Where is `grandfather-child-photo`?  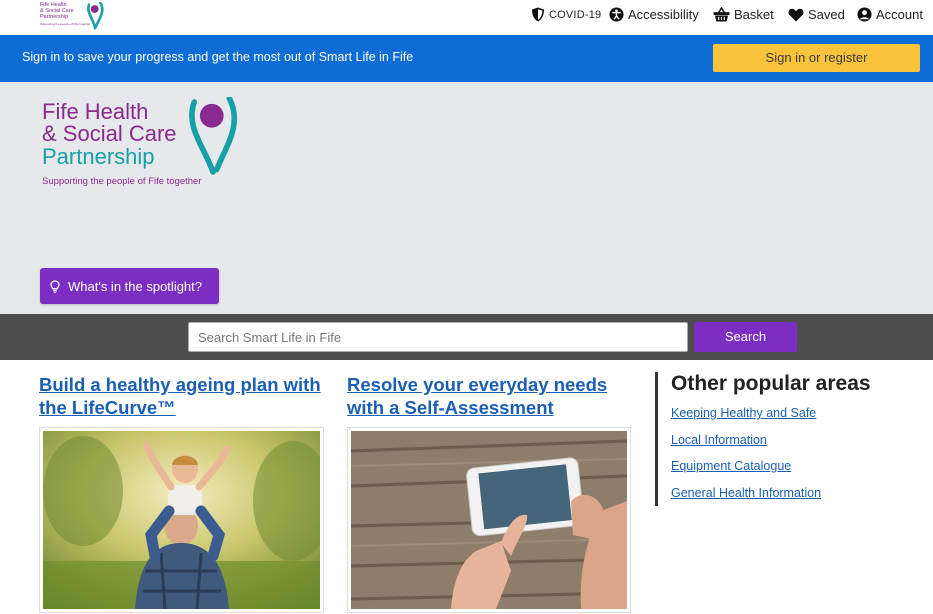
grandfather-child-photo is located at coordinates (181, 520).